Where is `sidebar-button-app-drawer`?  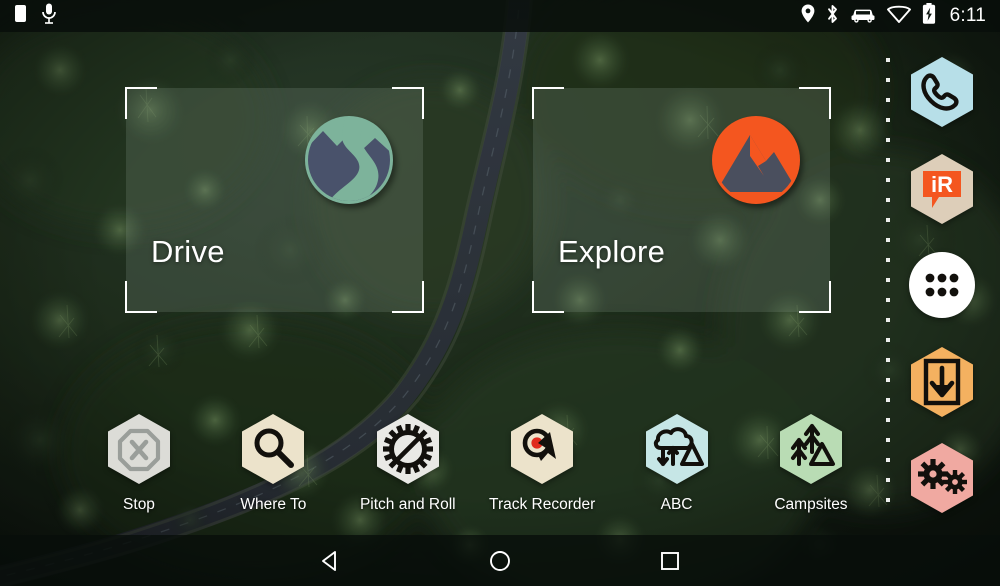
sidebar-button-app-drawer is located at coordinates (942, 285).